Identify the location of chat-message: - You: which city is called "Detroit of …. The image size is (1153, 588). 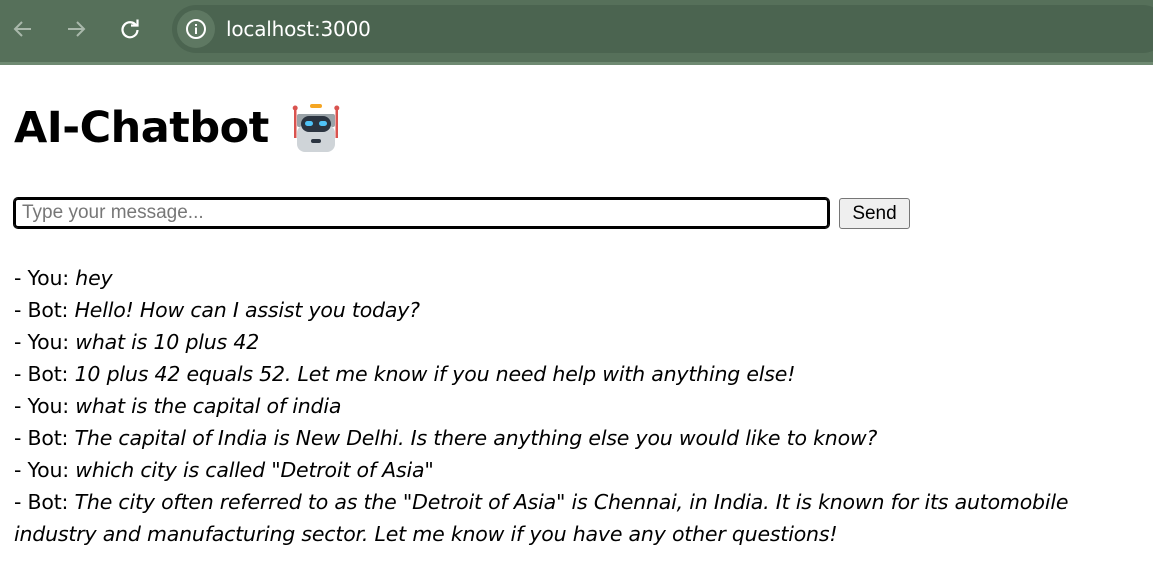
(576, 470).